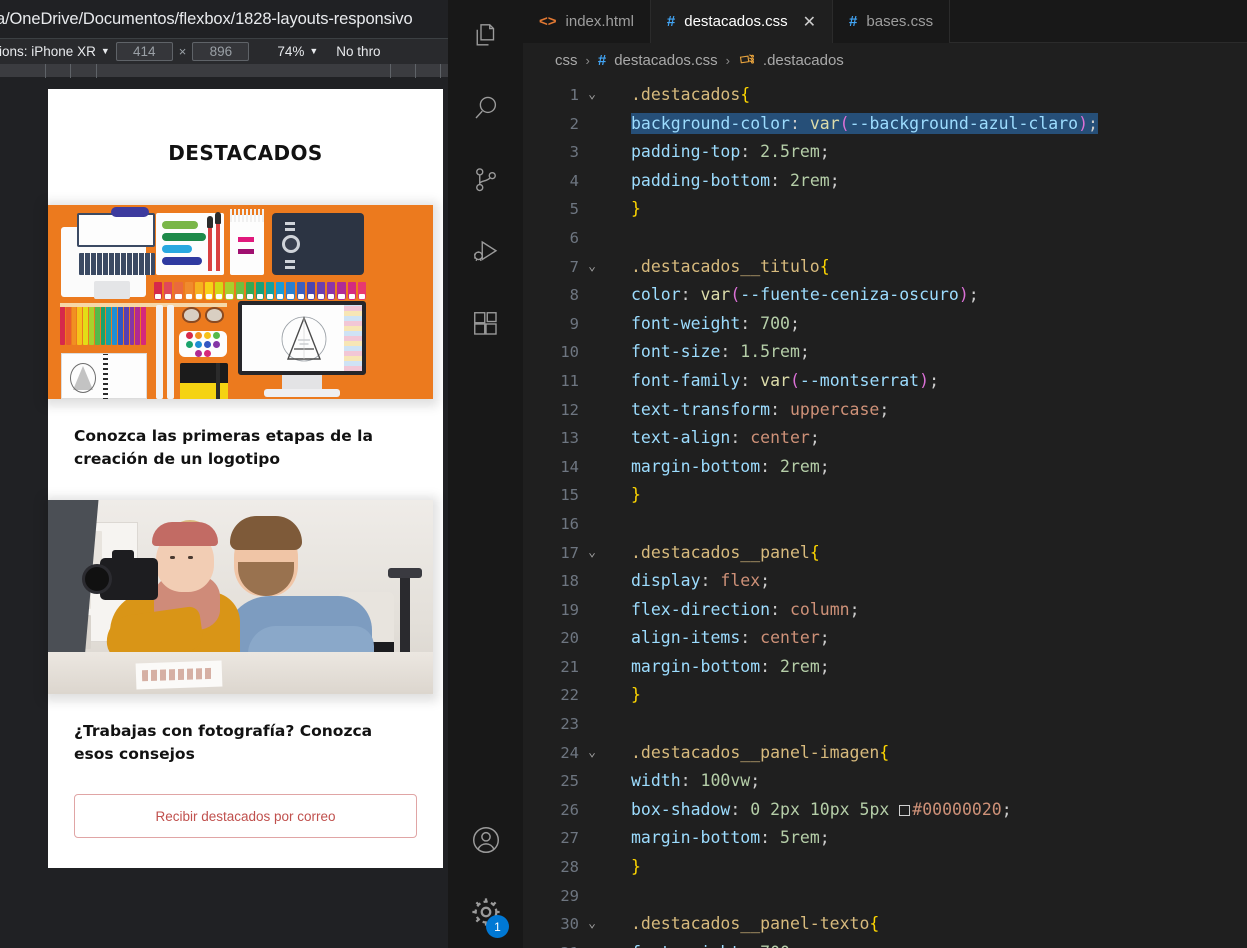  I want to click on tab-bases-css: # bases.css, so click(892, 21).